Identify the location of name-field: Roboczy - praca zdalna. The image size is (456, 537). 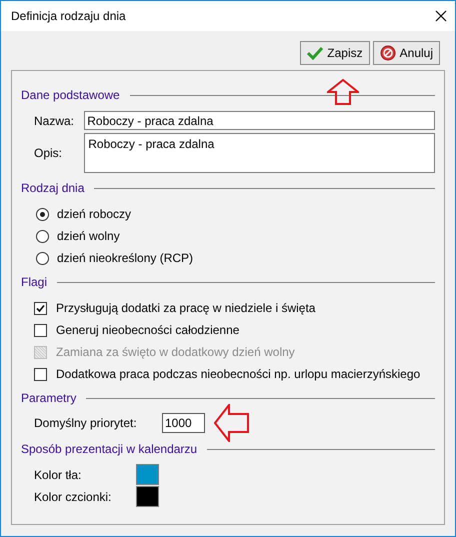
(259, 120).